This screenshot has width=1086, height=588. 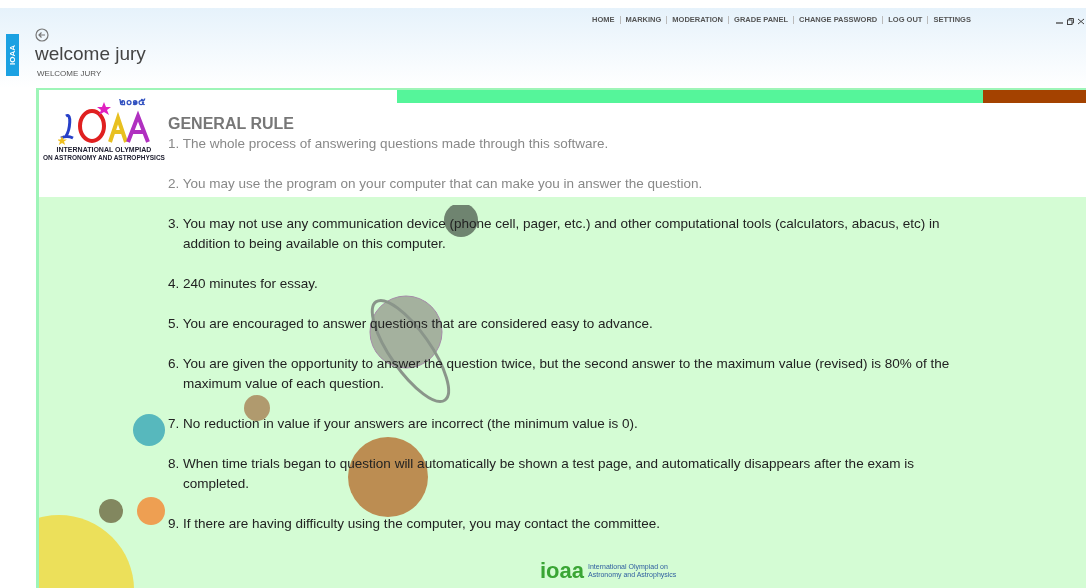 What do you see at coordinates (559, 374) in the screenshot?
I see `rule-text: 6. You are given the opportunity to answer the question twice, but the second answer to the maximum value (revised) is 80% of the maximum value of each question.` at bounding box center [559, 374].